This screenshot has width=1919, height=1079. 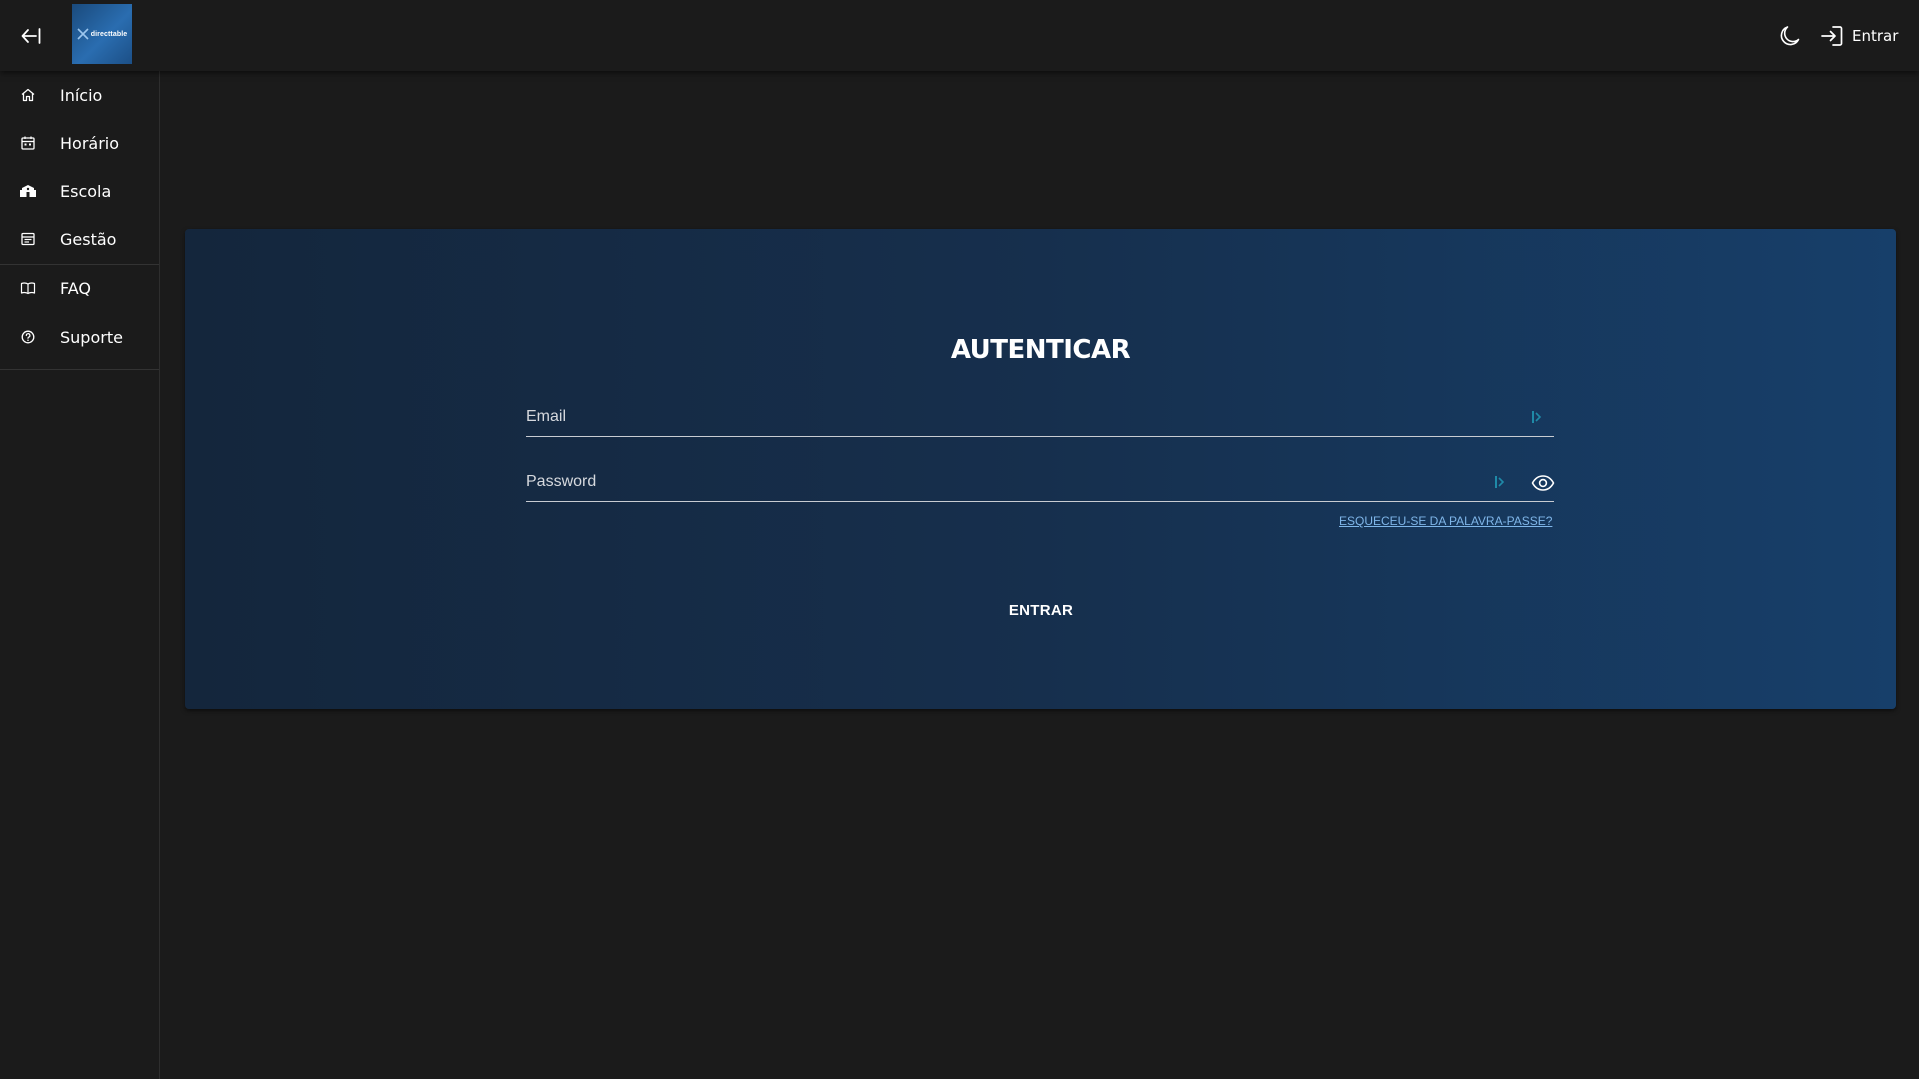 I want to click on help-circle-icon, so click(x=28, y=337).